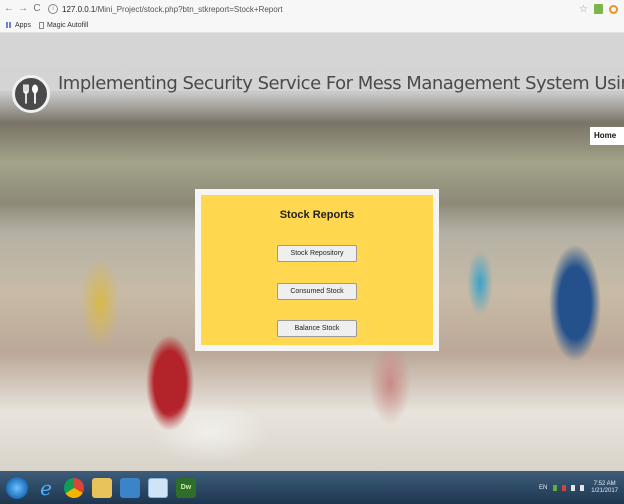 The height and width of the screenshot is (504, 624). I want to click on bookmarks-bar: Apps Magic Autofill, so click(312, 25).